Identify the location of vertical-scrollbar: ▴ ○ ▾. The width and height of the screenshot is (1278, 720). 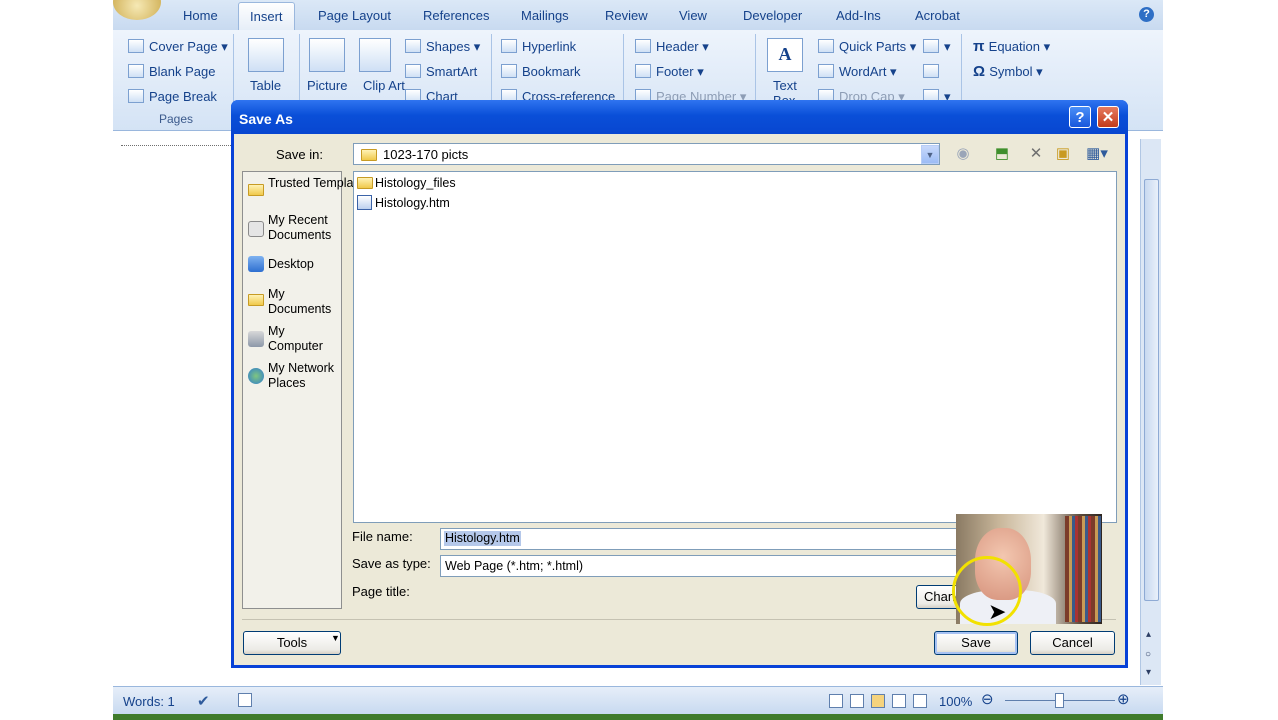
(1150, 412).